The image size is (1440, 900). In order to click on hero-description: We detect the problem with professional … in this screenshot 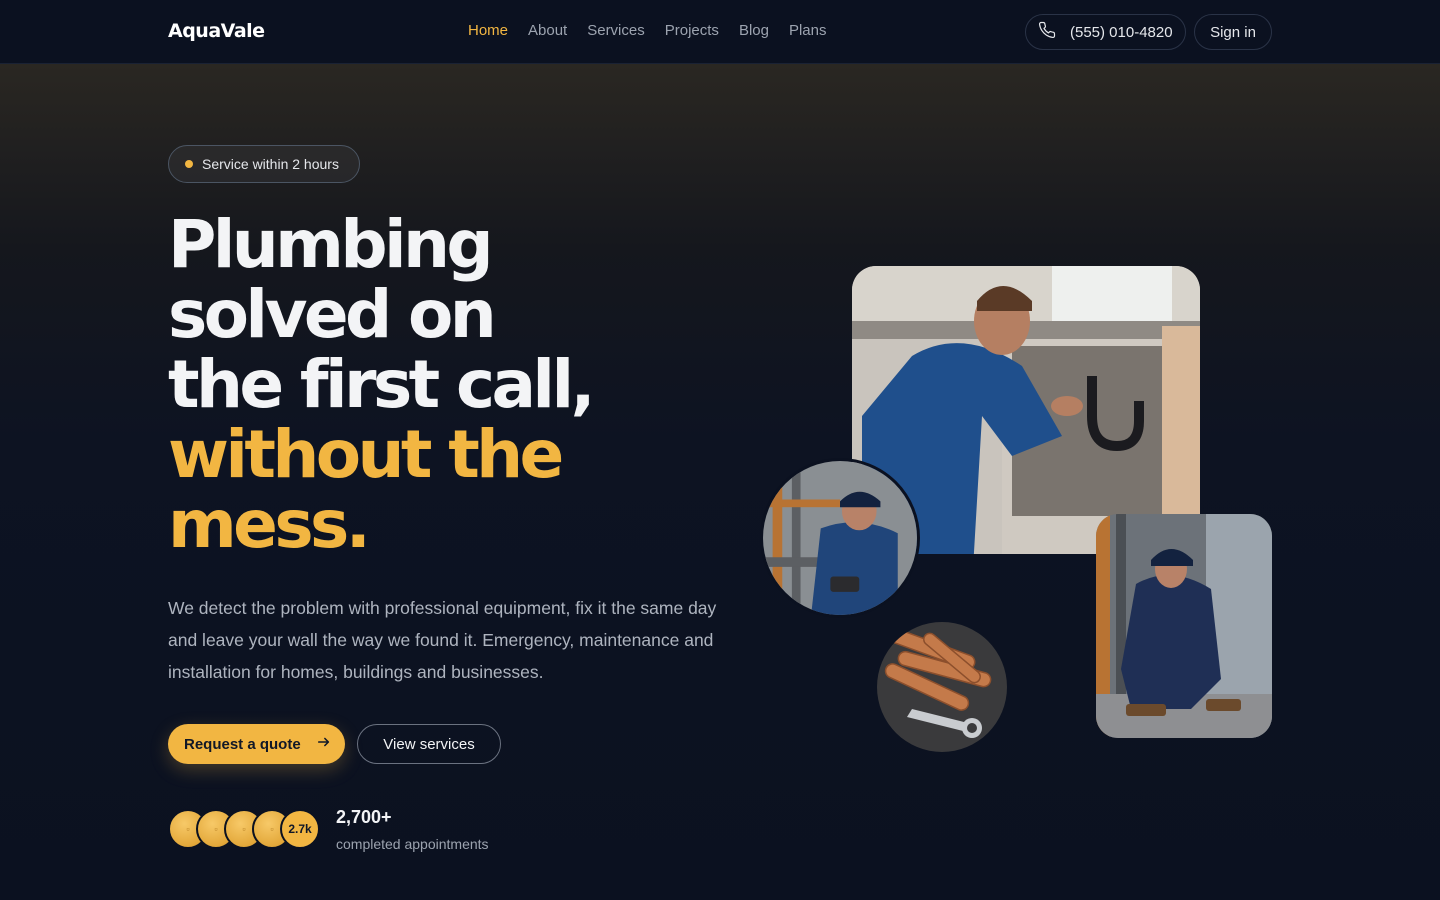, I will do `click(442, 640)`.